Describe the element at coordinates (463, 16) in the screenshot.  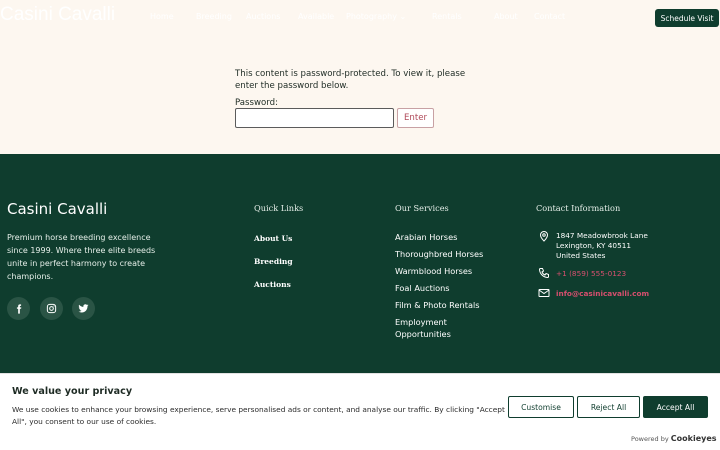
I see `nav-rentals: Rentals` at that location.